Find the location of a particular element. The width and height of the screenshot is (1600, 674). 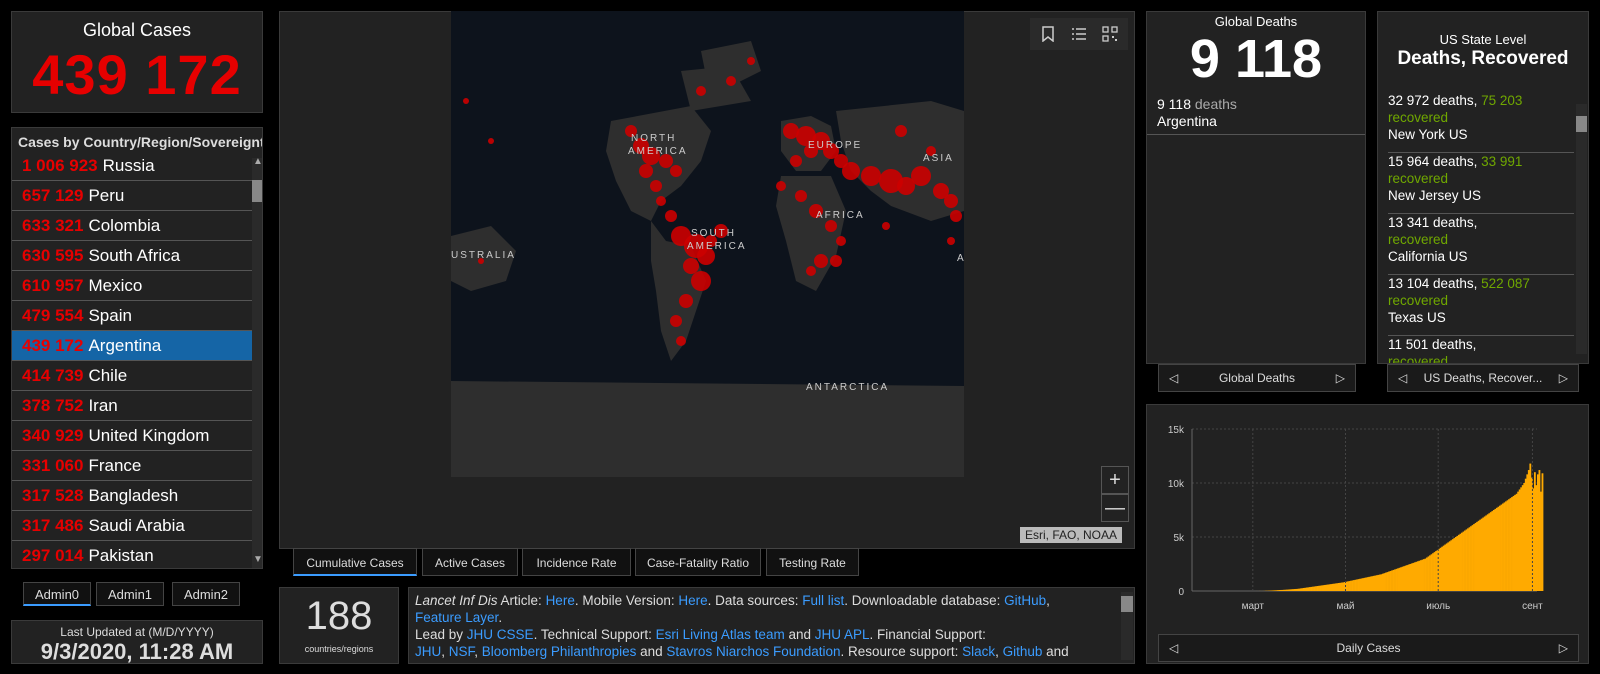

tab-admin2: Admin2 is located at coordinates (206, 594).